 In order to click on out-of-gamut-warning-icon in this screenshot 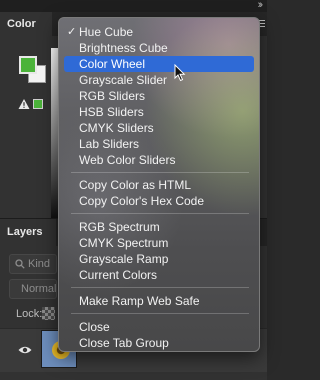, I will do `click(24, 104)`.